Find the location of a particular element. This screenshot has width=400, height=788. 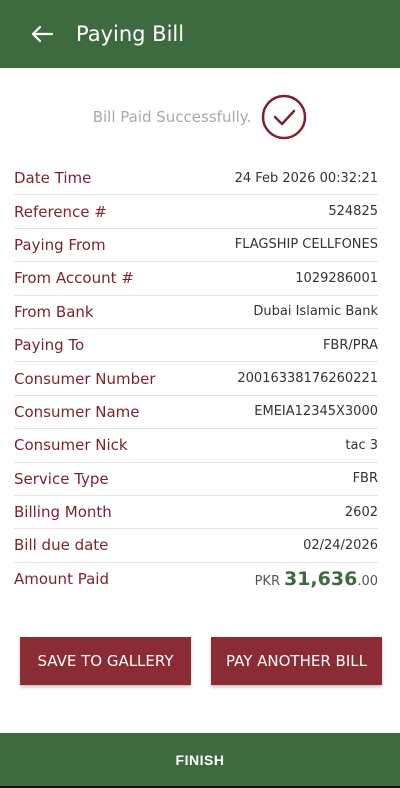

detail-value: 24 Feb 2026 00:32:21 is located at coordinates (306, 178).